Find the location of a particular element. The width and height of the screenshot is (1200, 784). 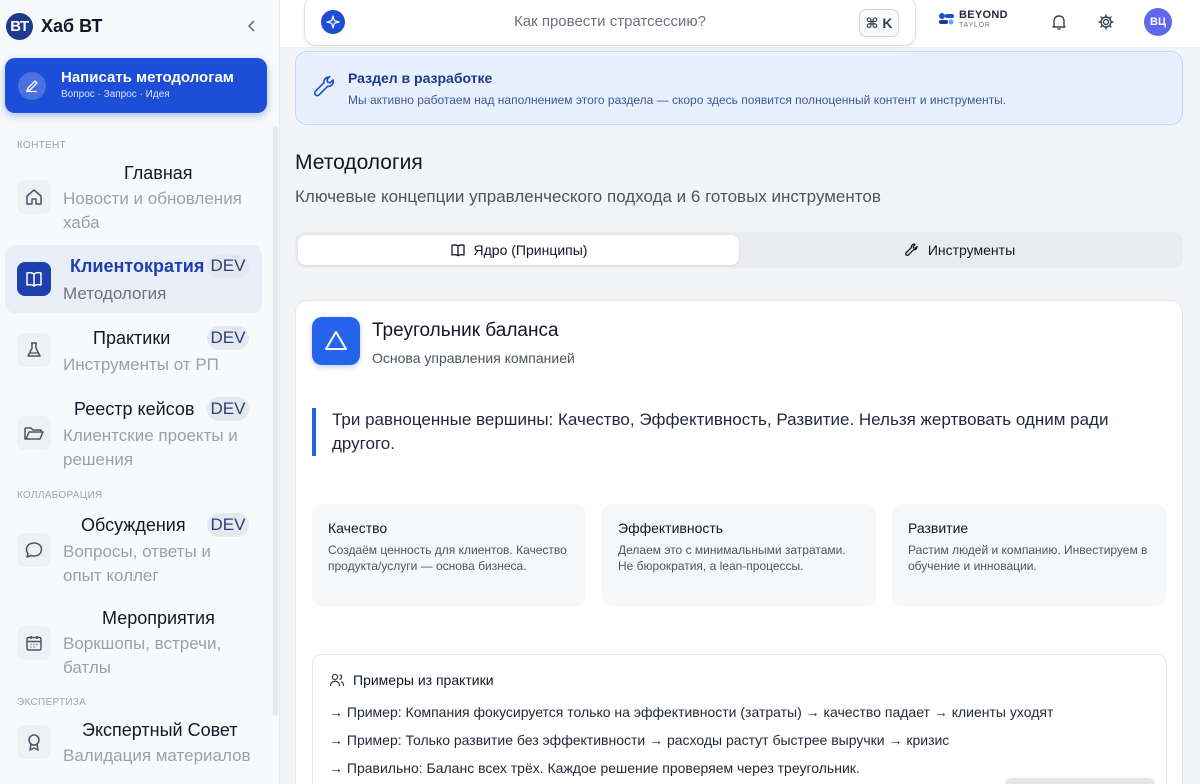

pillar-title: Качество is located at coordinates (358, 528).